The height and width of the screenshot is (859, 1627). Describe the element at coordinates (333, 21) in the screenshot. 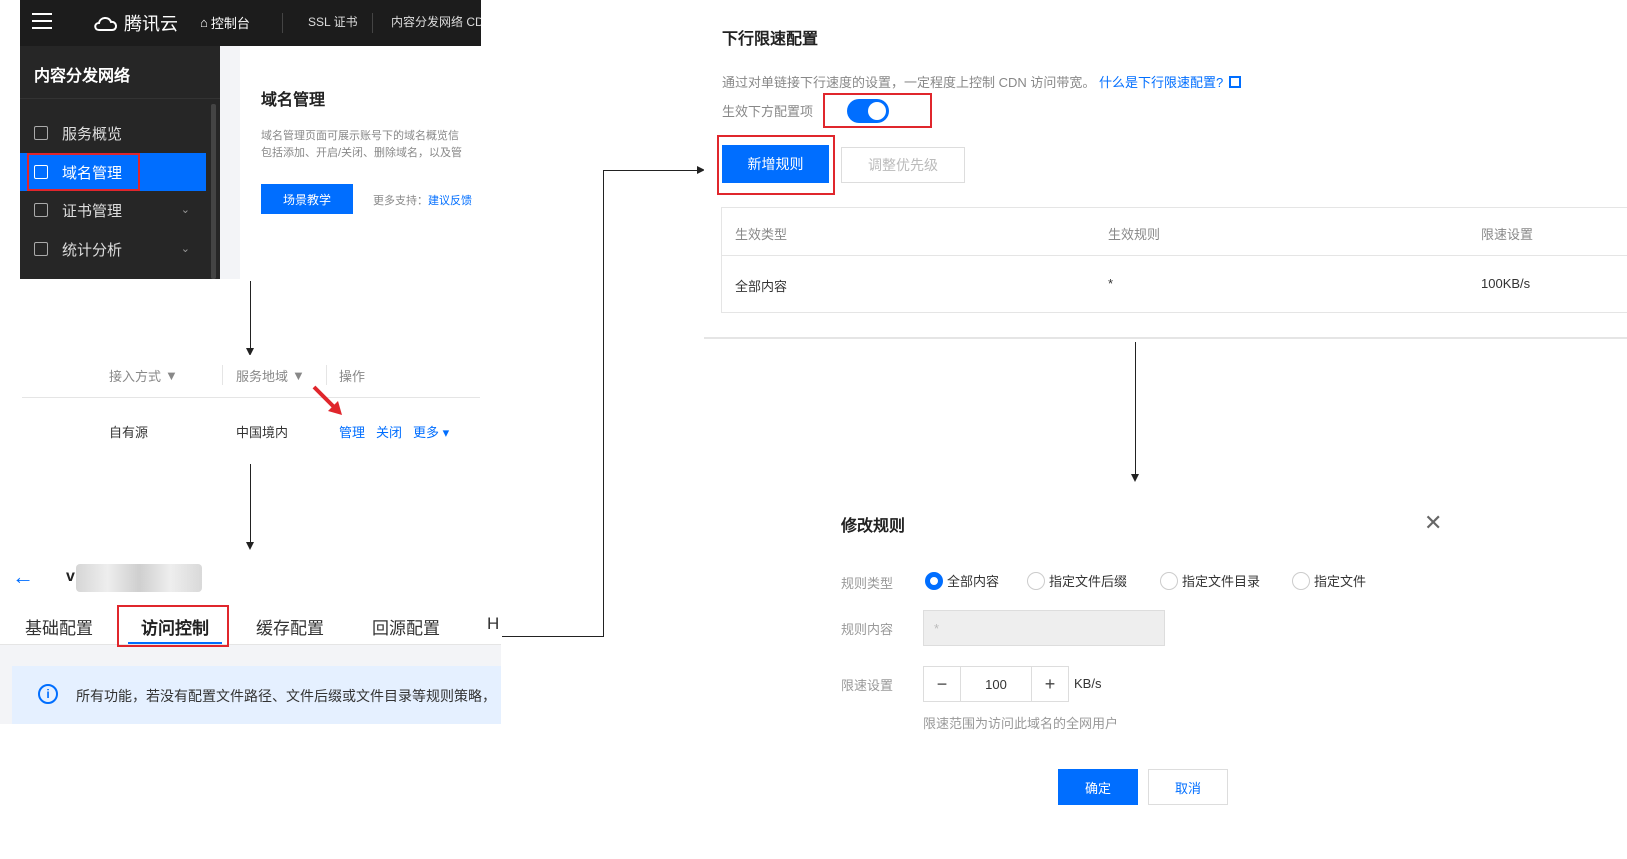

I see `nav-ssl: SSL 证书` at that location.